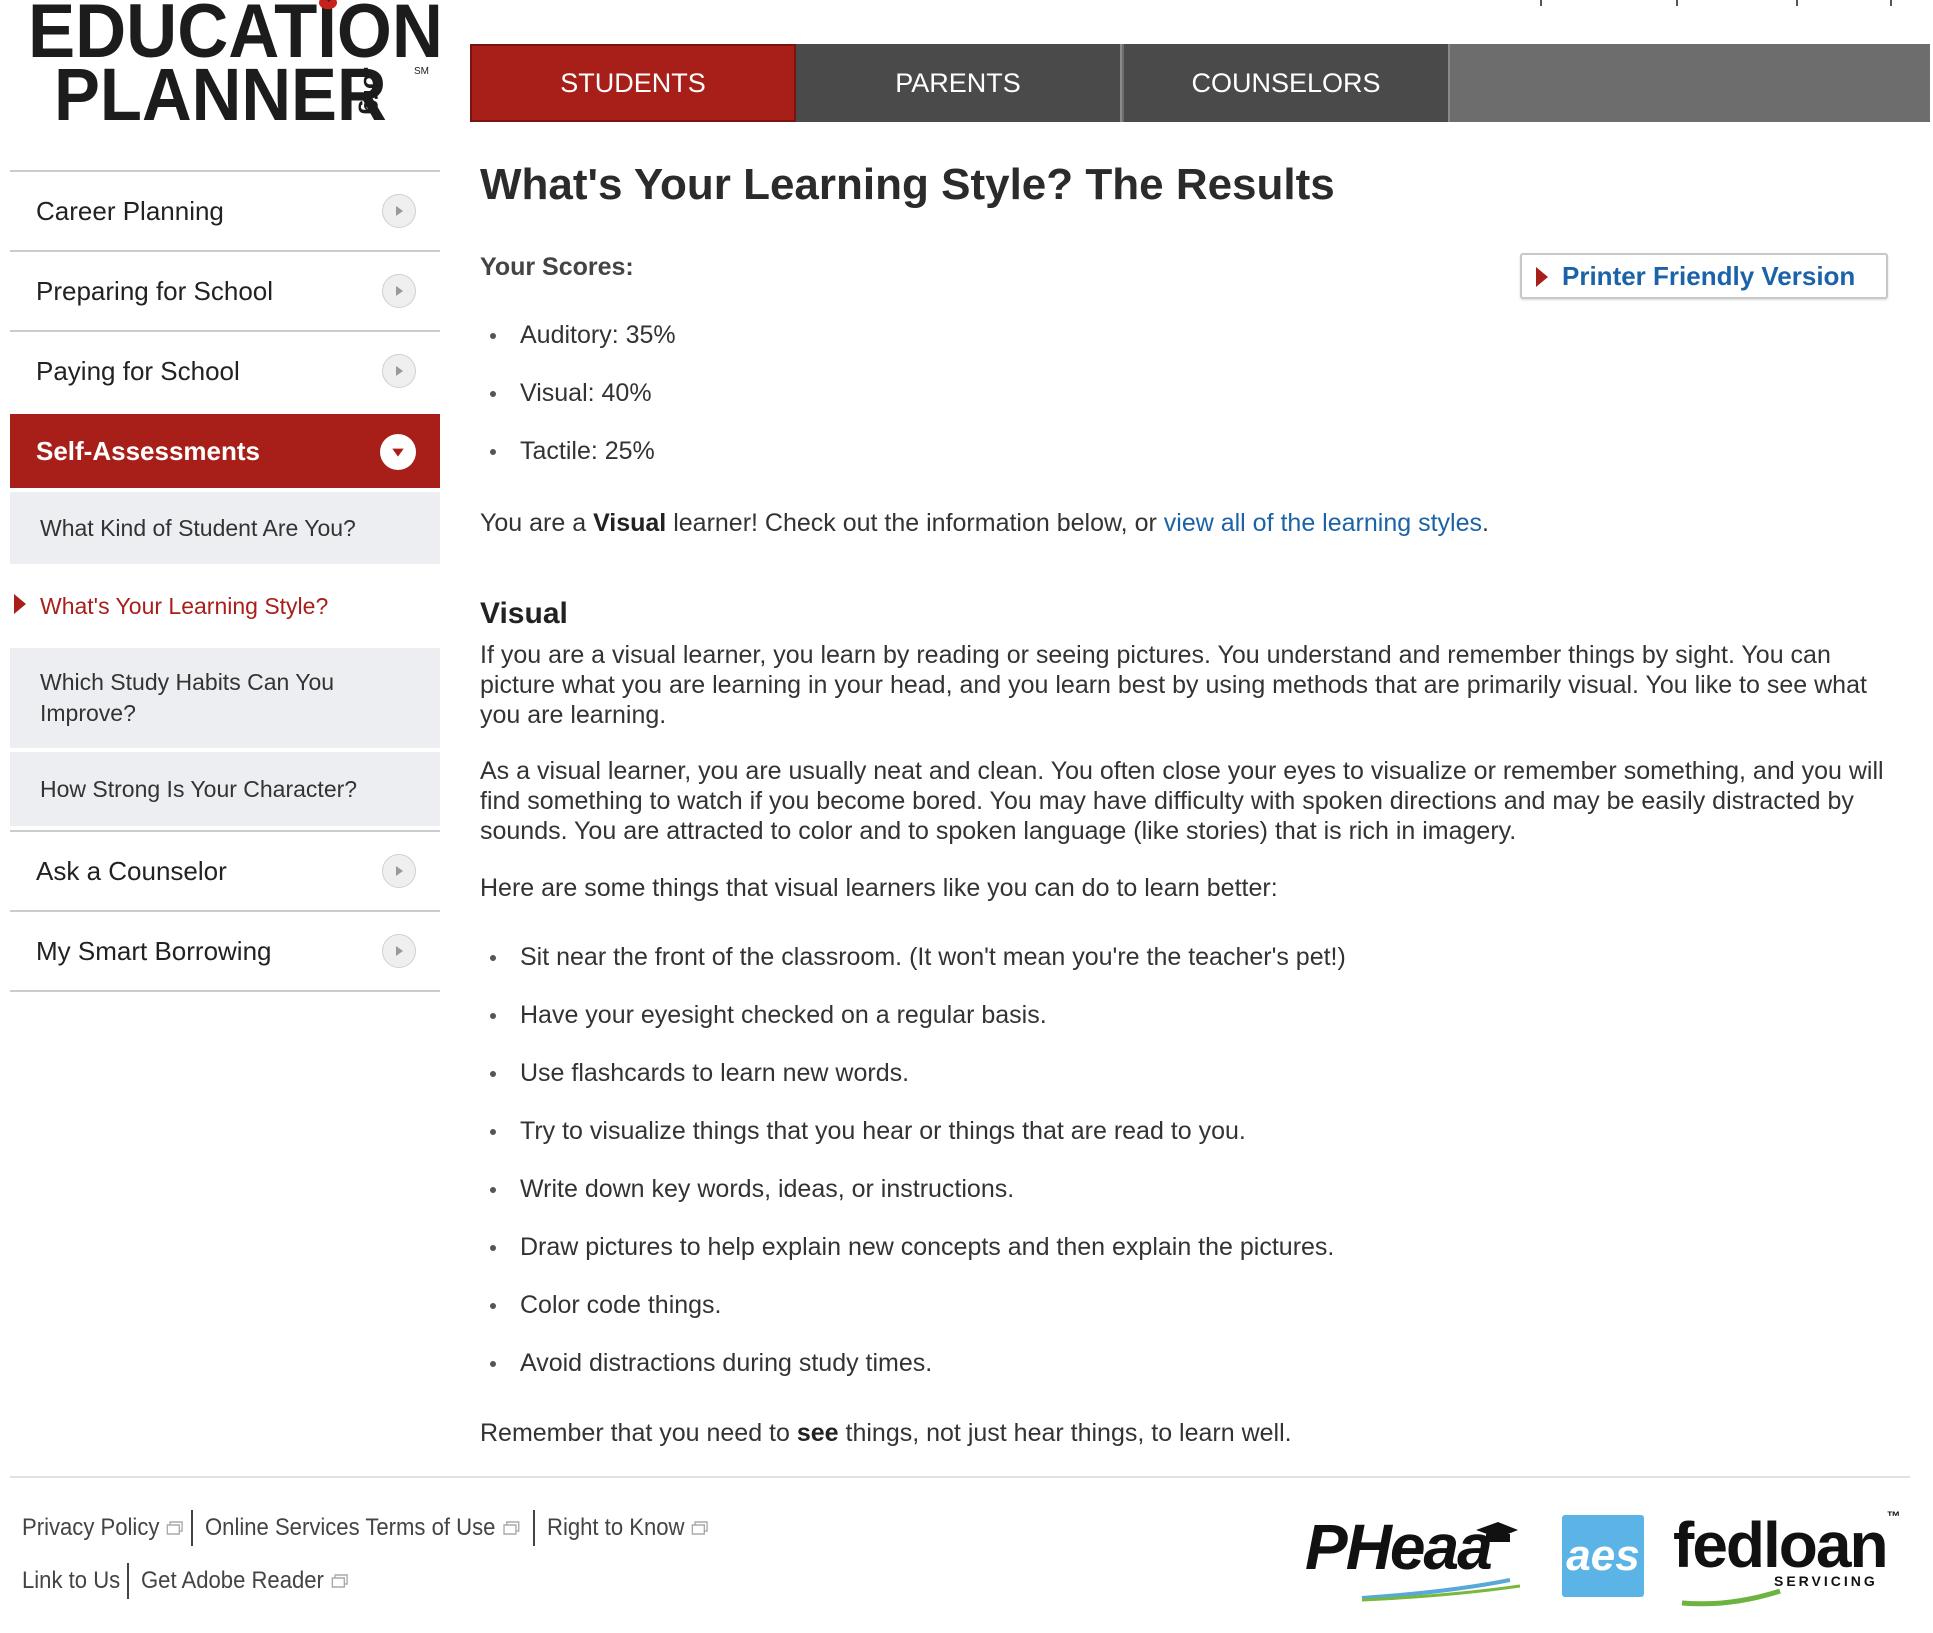 The height and width of the screenshot is (1633, 1933). Describe the element at coordinates (1781, 1545) in the screenshot. I see `fedloan-wordmark: fedloan` at that location.